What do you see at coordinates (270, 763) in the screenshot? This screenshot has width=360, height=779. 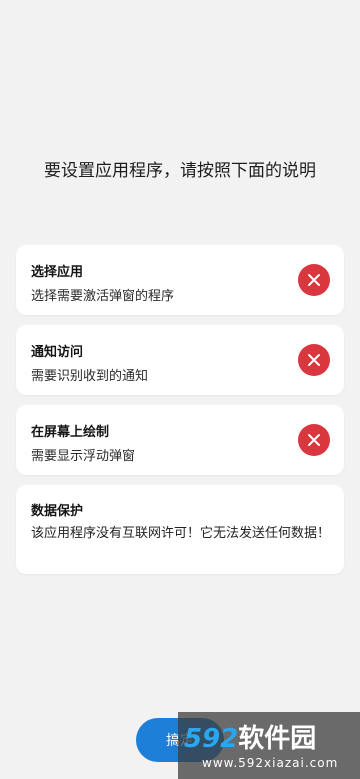 I see `watermark-url: www.592xiazai.com` at bounding box center [270, 763].